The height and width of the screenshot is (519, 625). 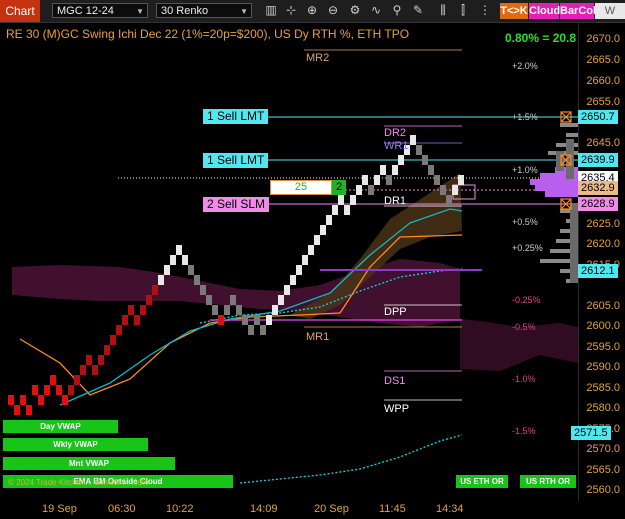 I want to click on more-icon: ⋮, so click(x=485, y=10).